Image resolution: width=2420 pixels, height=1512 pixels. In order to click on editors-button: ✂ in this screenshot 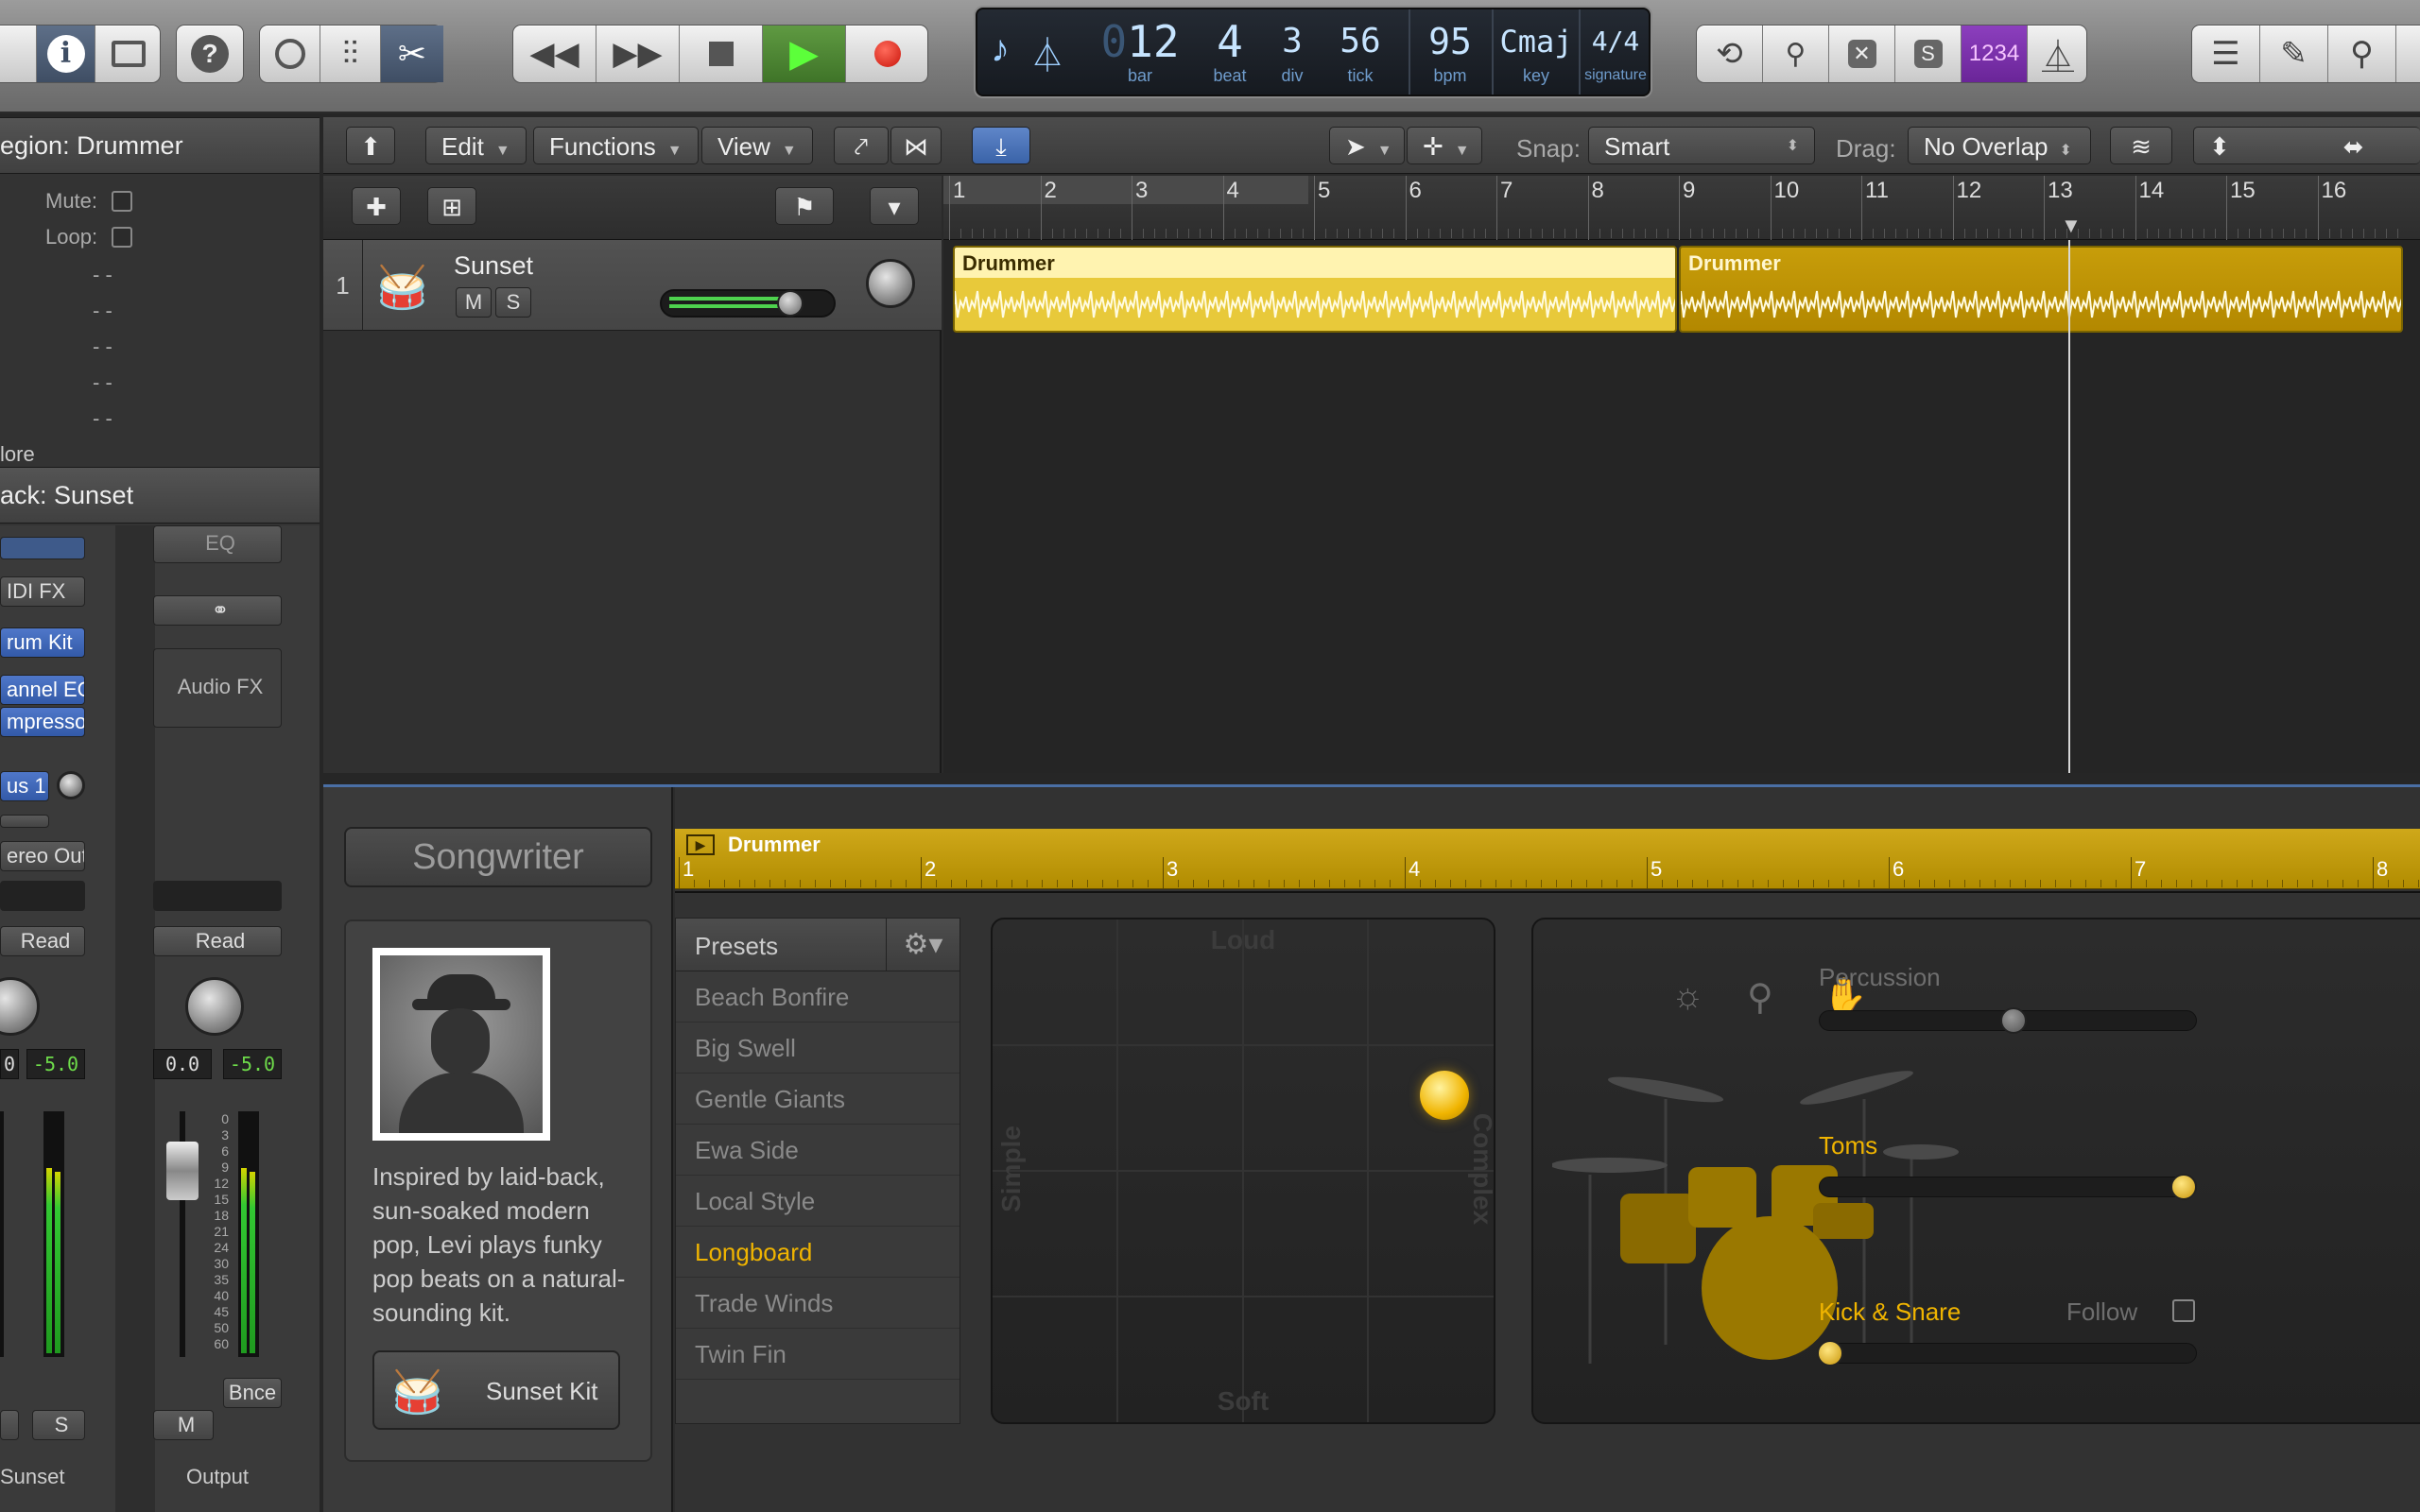, I will do `click(412, 54)`.